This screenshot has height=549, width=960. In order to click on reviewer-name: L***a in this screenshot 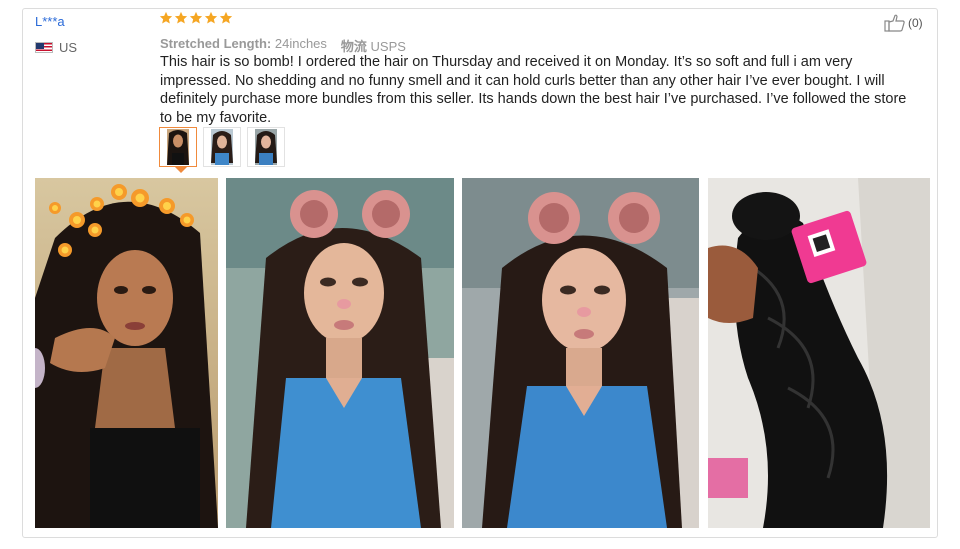, I will do `click(50, 21)`.